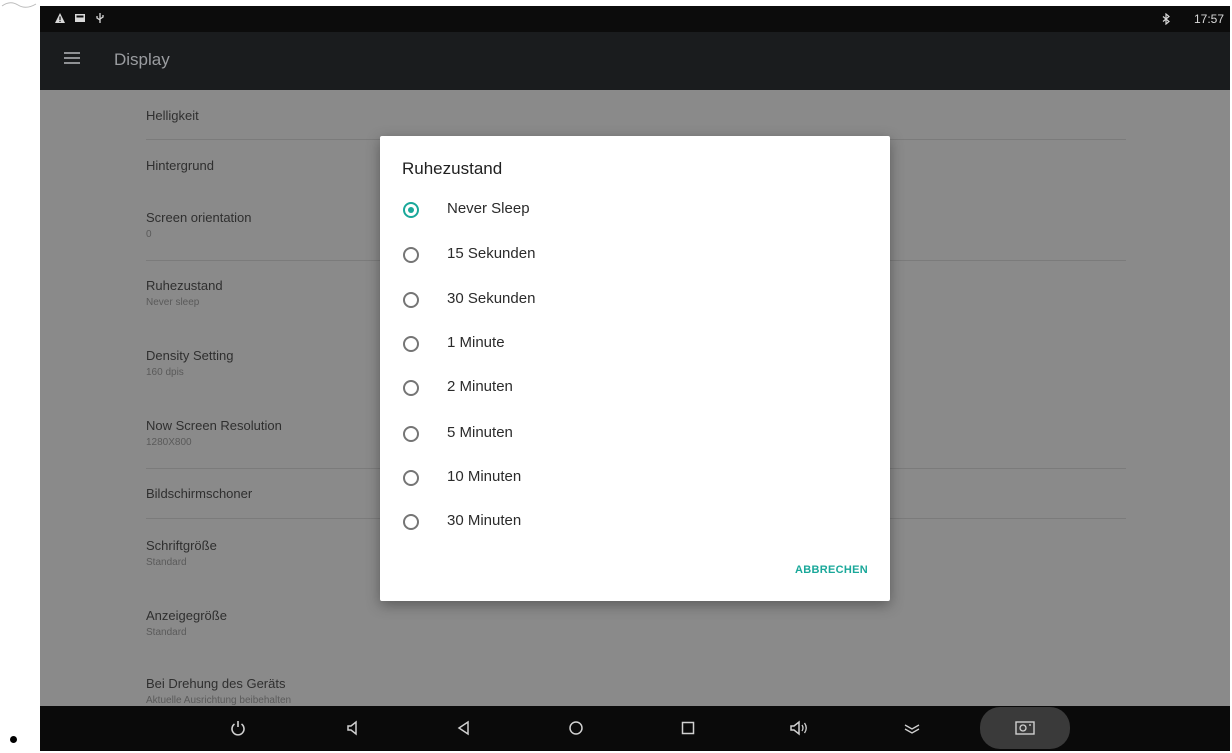  What do you see at coordinates (484, 476) in the screenshot?
I see `option-label: 10 Minuten` at bounding box center [484, 476].